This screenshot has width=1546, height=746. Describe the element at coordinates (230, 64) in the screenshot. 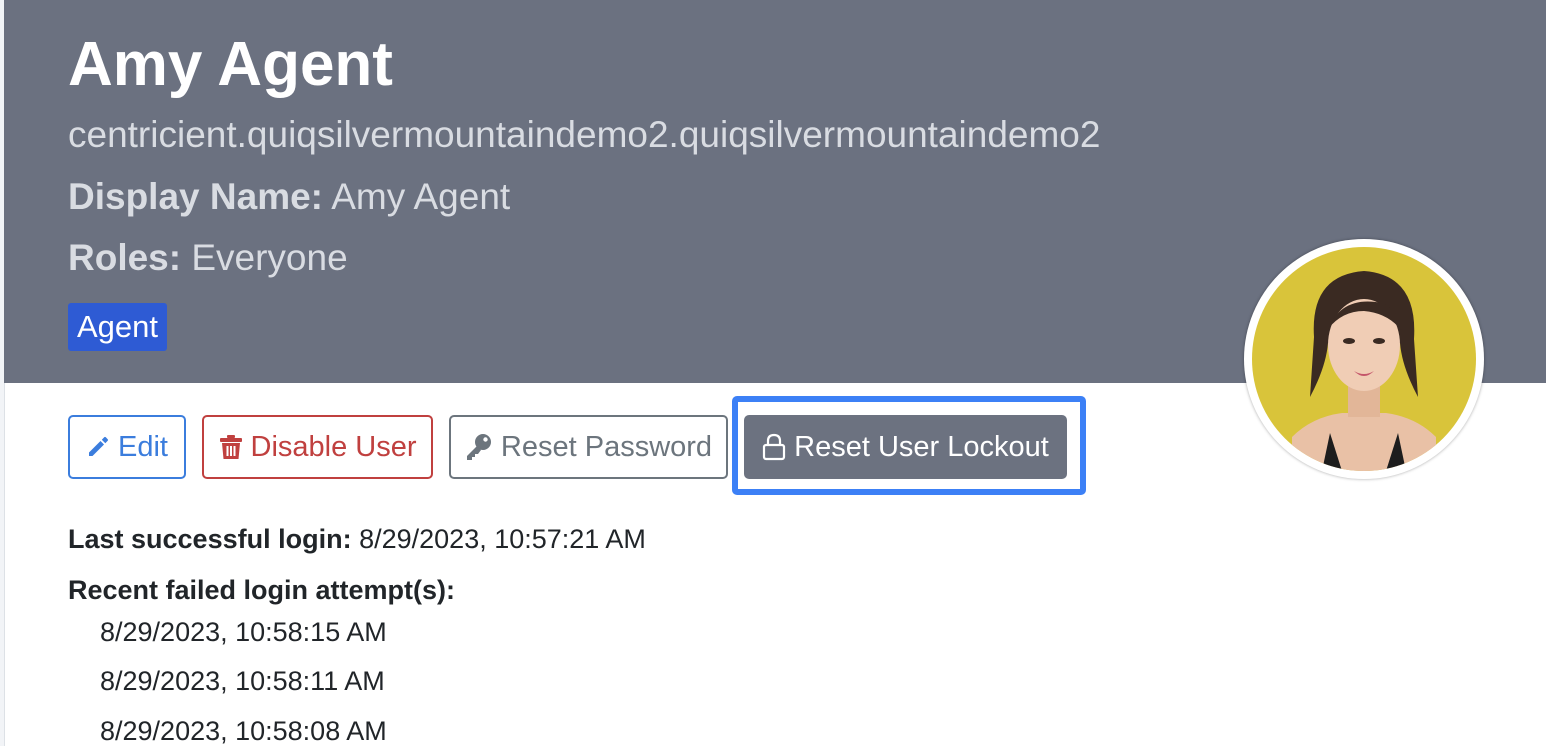

I see `user-name: Amy Agent` at that location.